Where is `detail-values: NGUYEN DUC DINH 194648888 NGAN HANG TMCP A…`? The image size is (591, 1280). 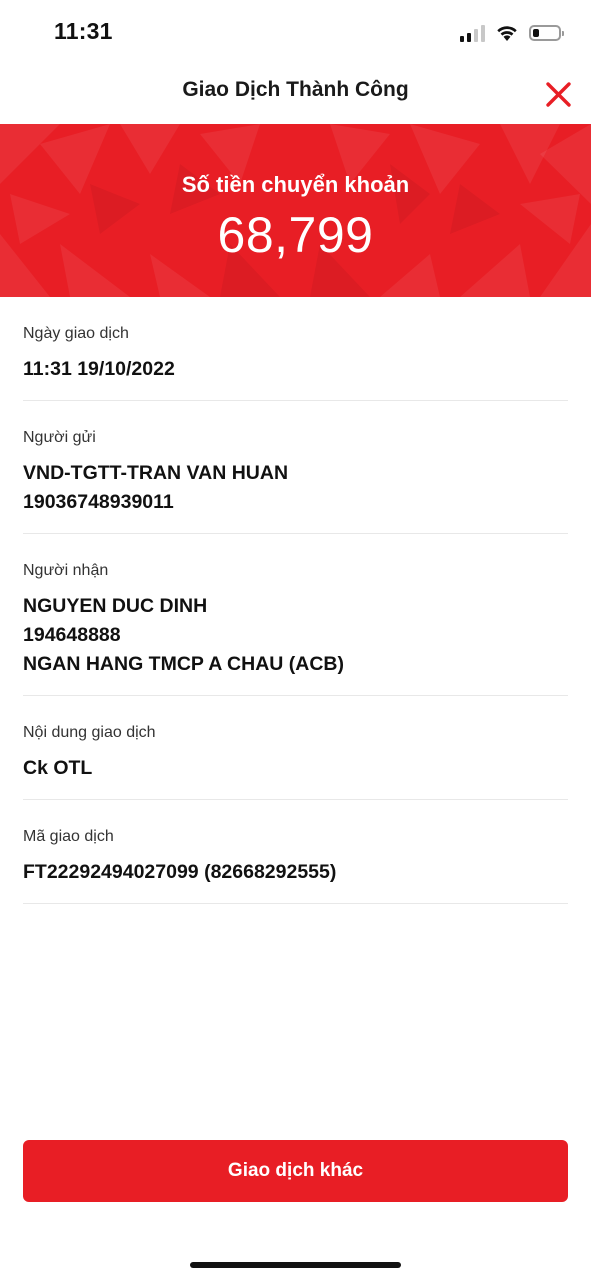
detail-values: NGUYEN DUC DINH 194648888 NGAN HANG TMCP A… is located at coordinates (295, 635).